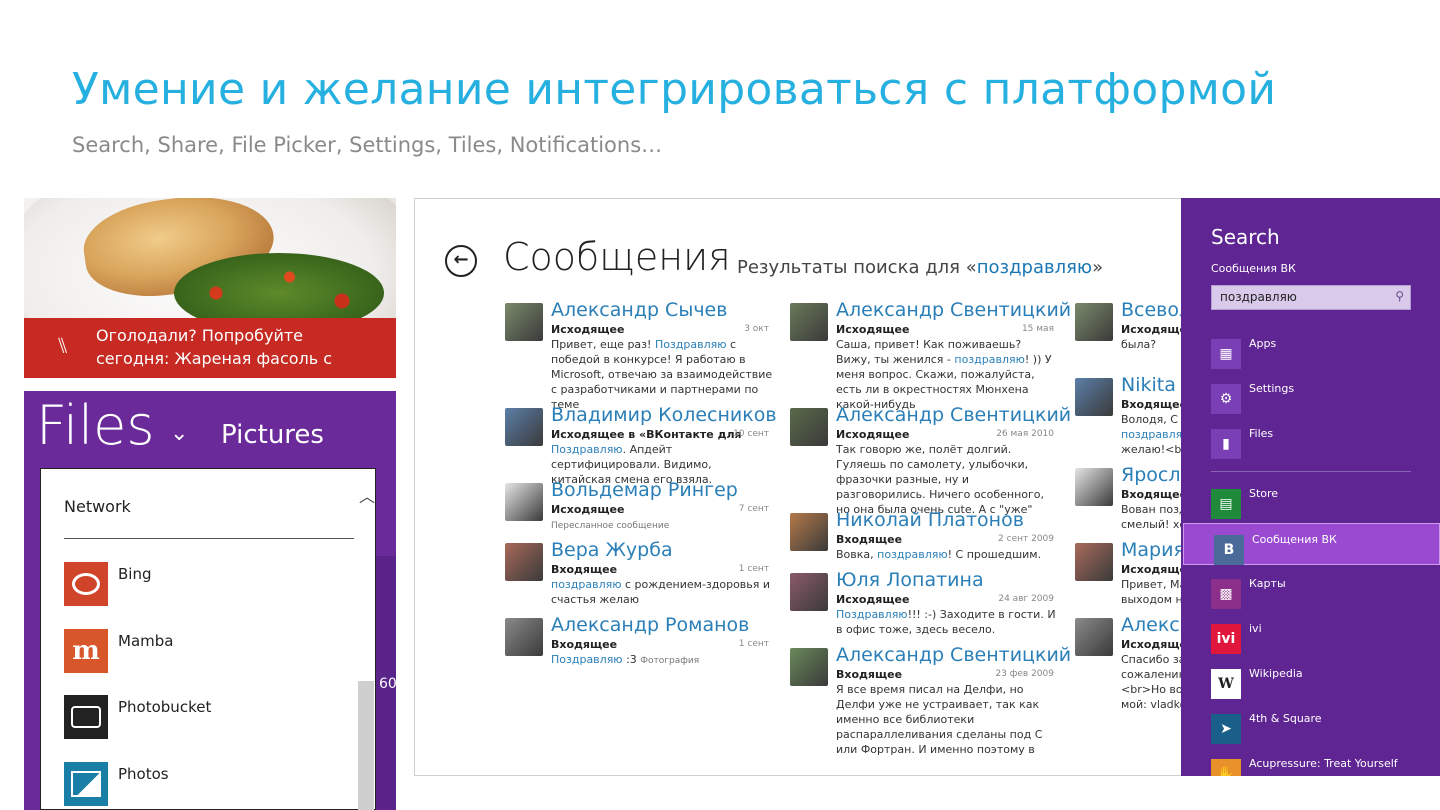 This screenshot has width=1440, height=810. Describe the element at coordinates (204, 651) in the screenshot. I see `picker-item-mamba: m Mamba` at that location.